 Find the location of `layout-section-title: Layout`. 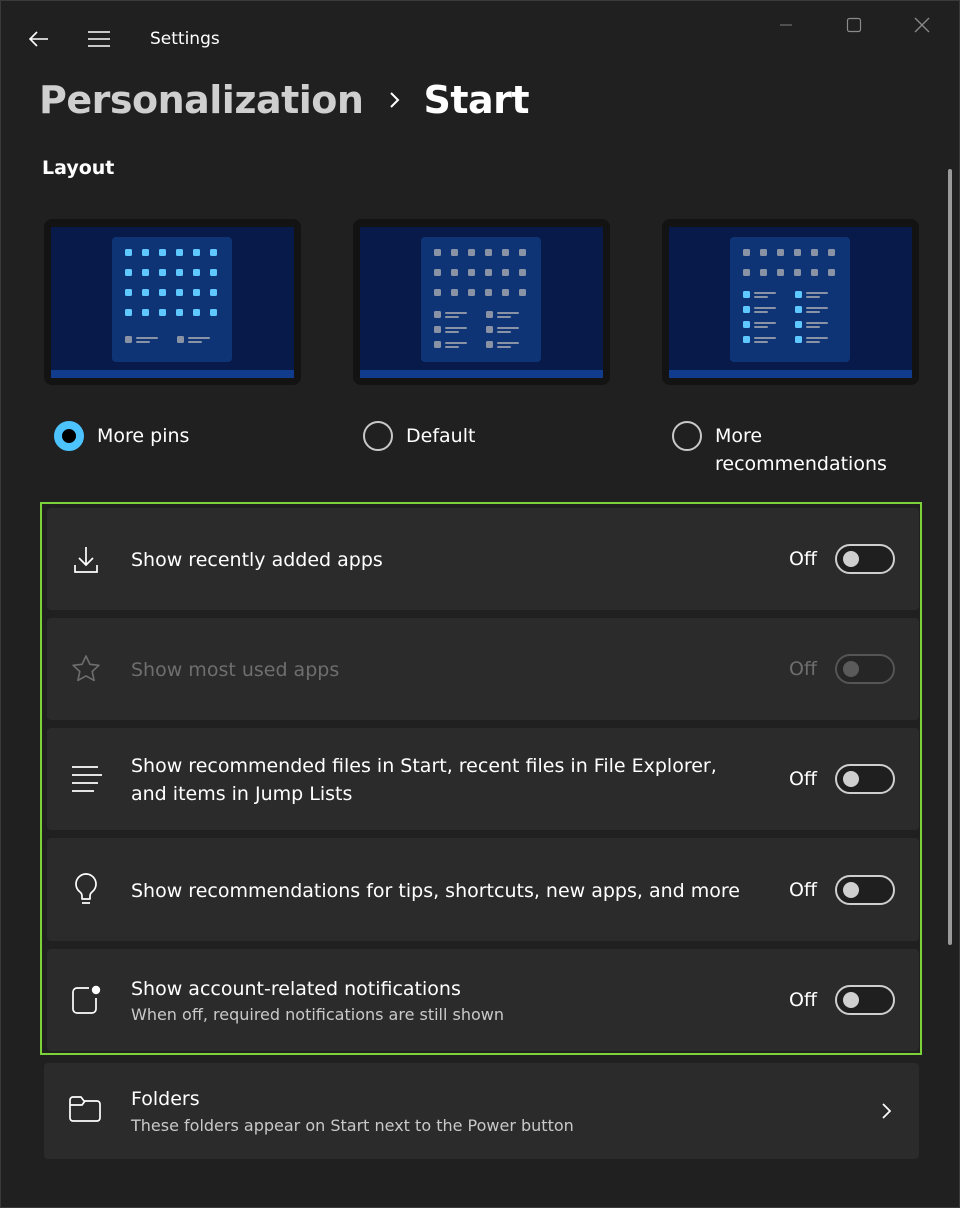

layout-section-title: Layout is located at coordinates (78, 168).